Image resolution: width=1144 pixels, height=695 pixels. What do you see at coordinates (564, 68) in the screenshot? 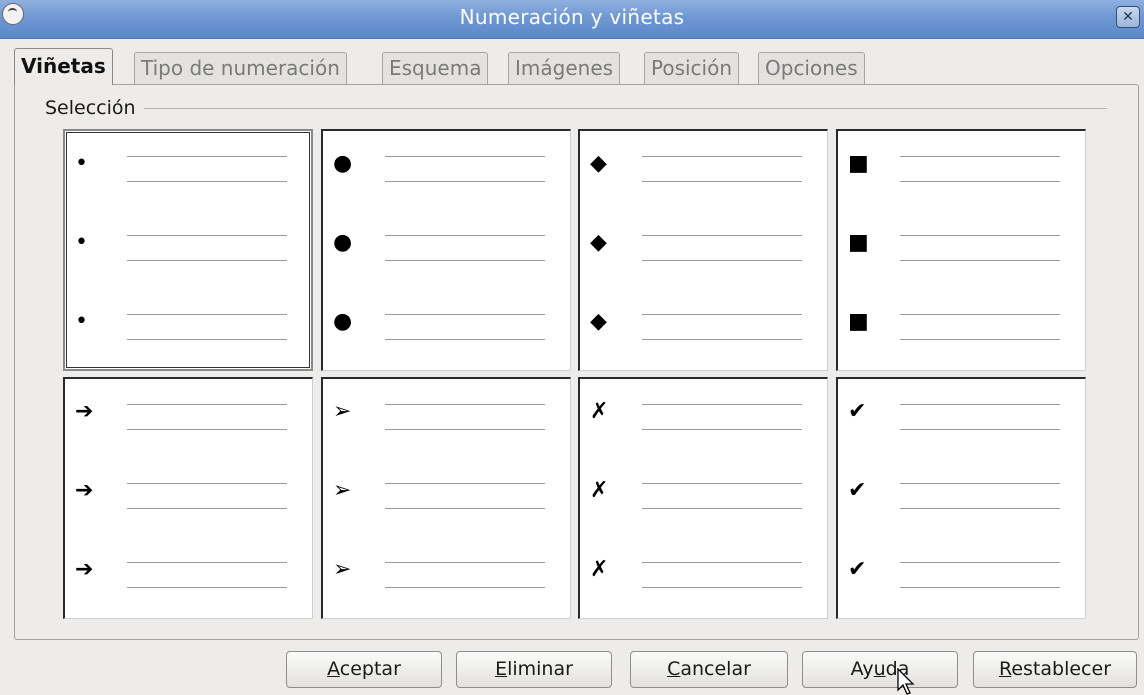
I see `tab-imagenes: Imágenes` at bounding box center [564, 68].